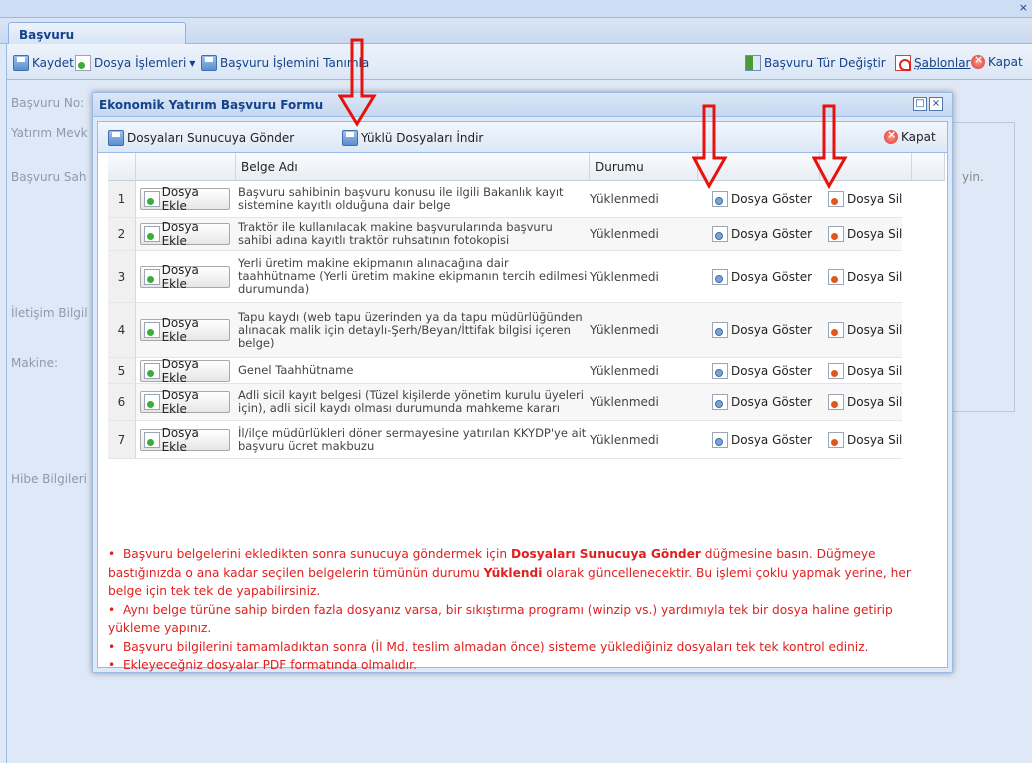  Describe the element at coordinates (122, 276) in the screenshot. I see `row-number: 3` at that location.